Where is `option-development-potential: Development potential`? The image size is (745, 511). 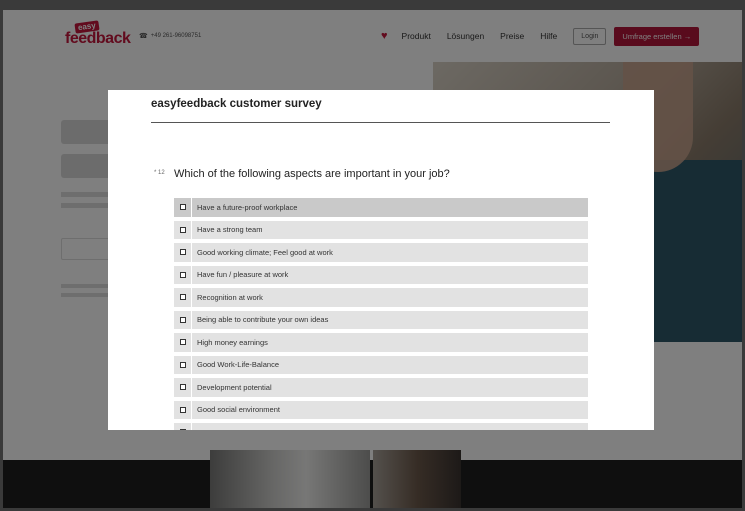
option-development-potential: Development potential is located at coordinates (381, 387).